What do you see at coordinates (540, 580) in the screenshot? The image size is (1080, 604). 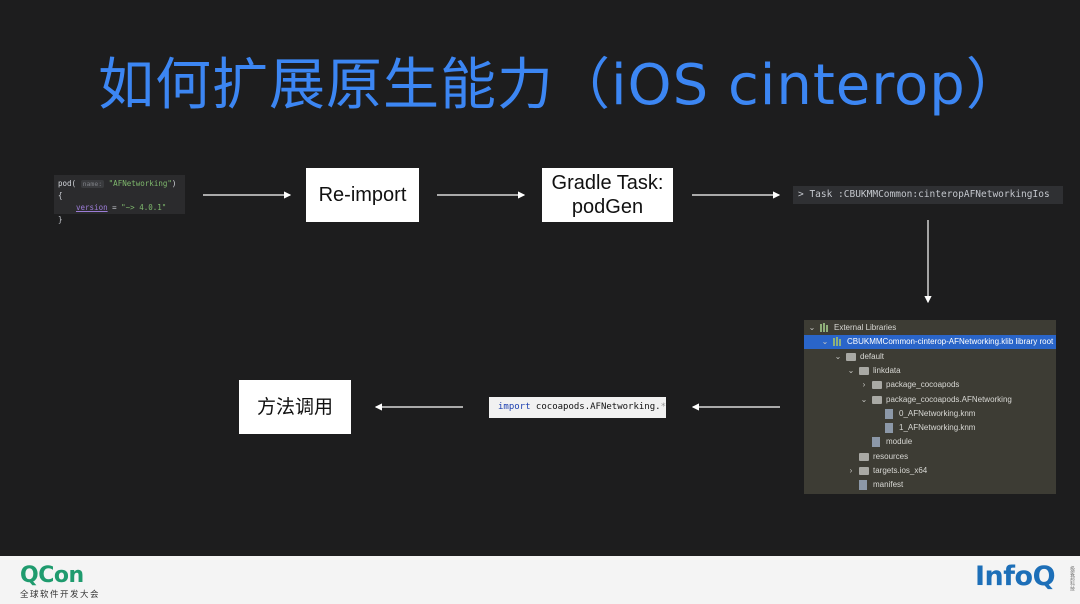 I see `footer` at bounding box center [540, 580].